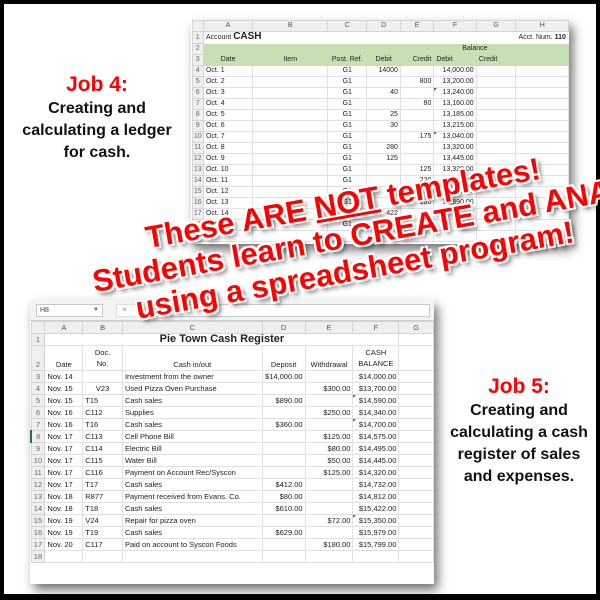 Image resolution: width=600 pixels, height=600 pixels. I want to click on header-credit: Credit, so click(417, 60).